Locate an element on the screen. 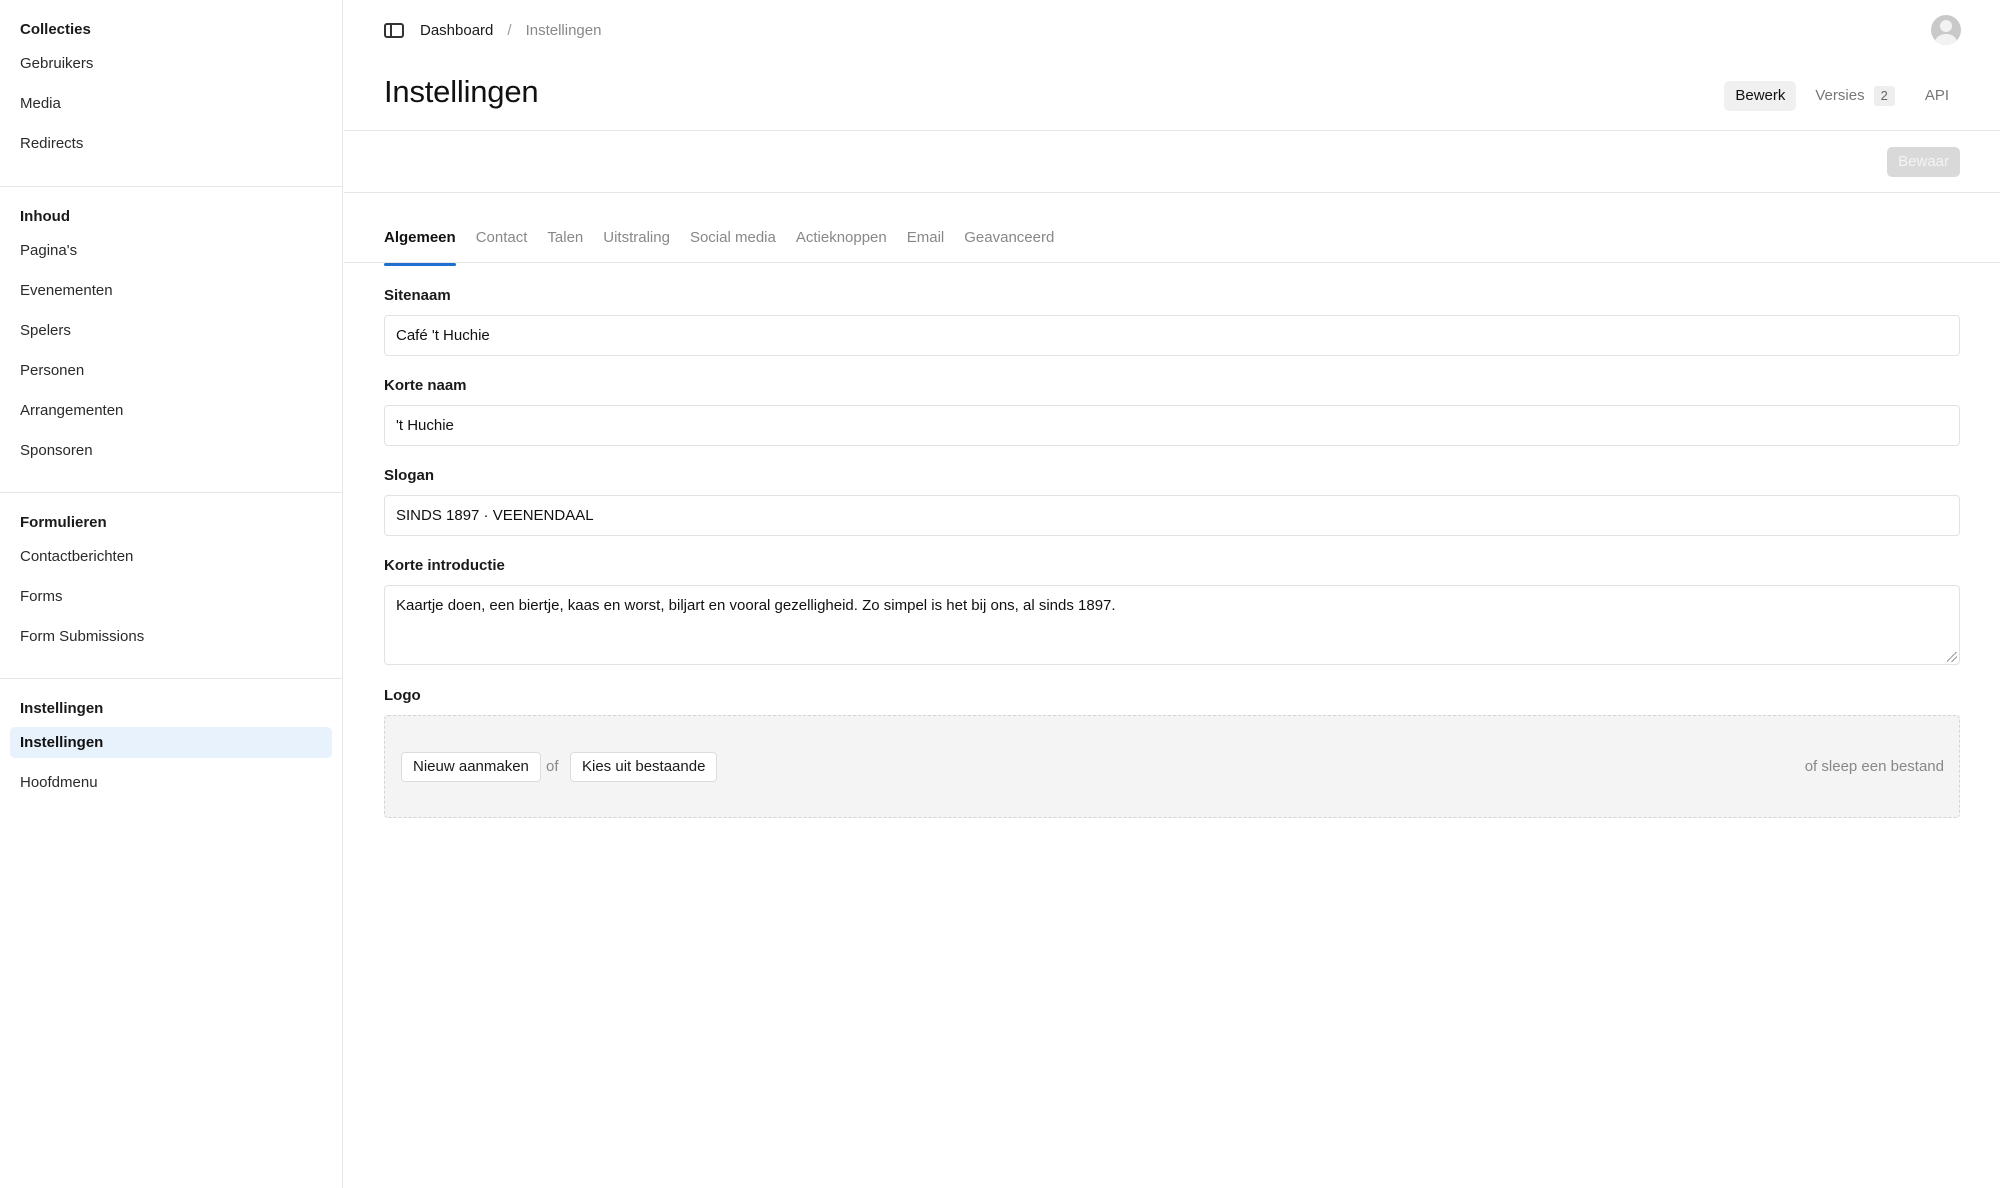 The image size is (2000, 1188). sidebar-item-forms: Forms is located at coordinates (171, 596).